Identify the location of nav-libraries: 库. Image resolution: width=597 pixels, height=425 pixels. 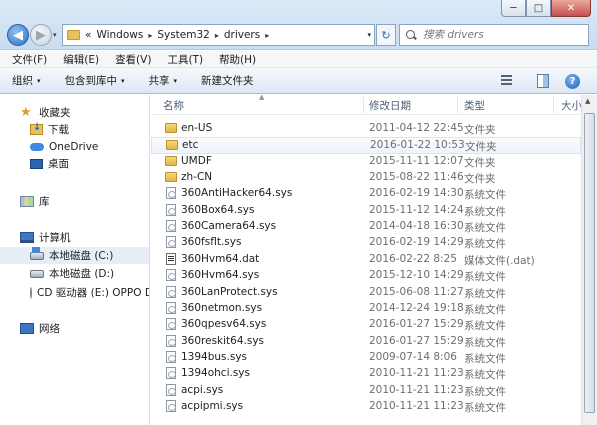
(74, 201).